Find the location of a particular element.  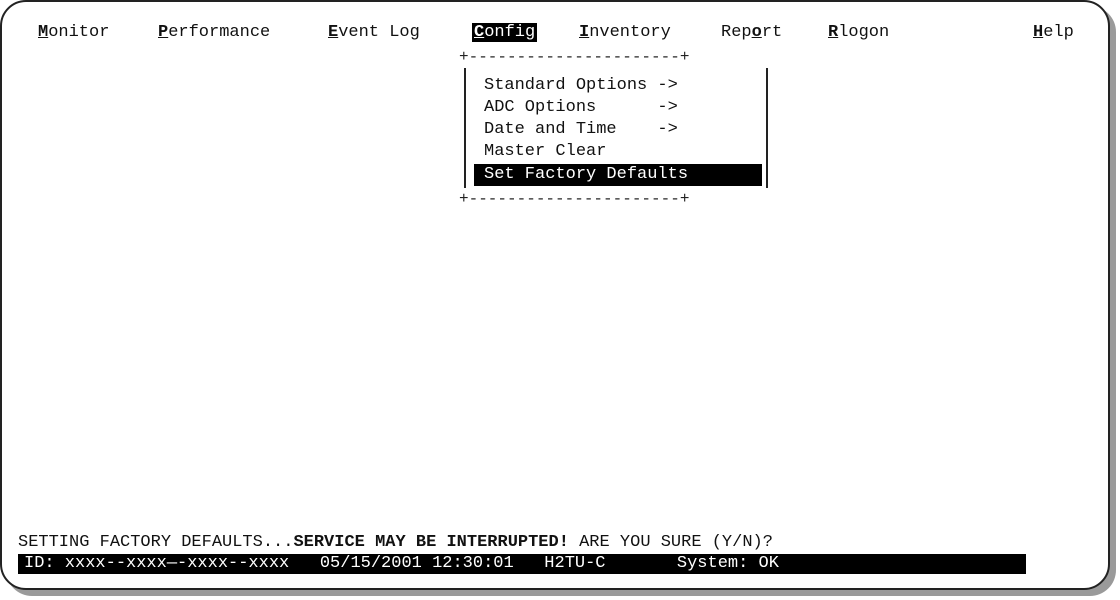

dropdown-item-date-and-time: Date and Time -> is located at coordinates (581, 130).